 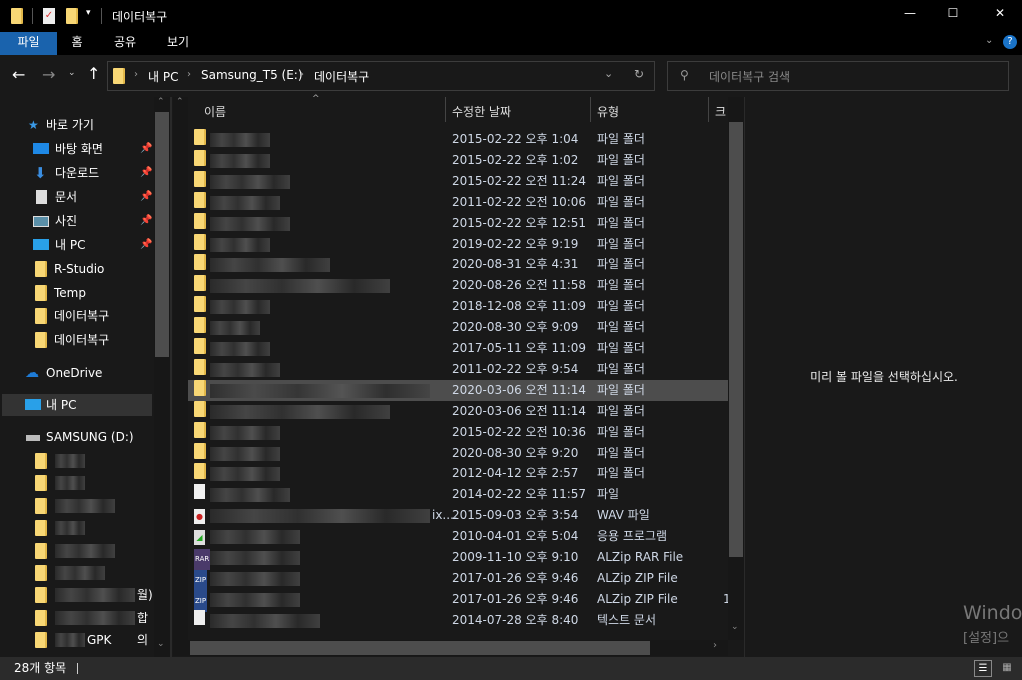 What do you see at coordinates (989, 40) in the screenshot?
I see `expand-ribbon-icon: ⌄` at bounding box center [989, 40].